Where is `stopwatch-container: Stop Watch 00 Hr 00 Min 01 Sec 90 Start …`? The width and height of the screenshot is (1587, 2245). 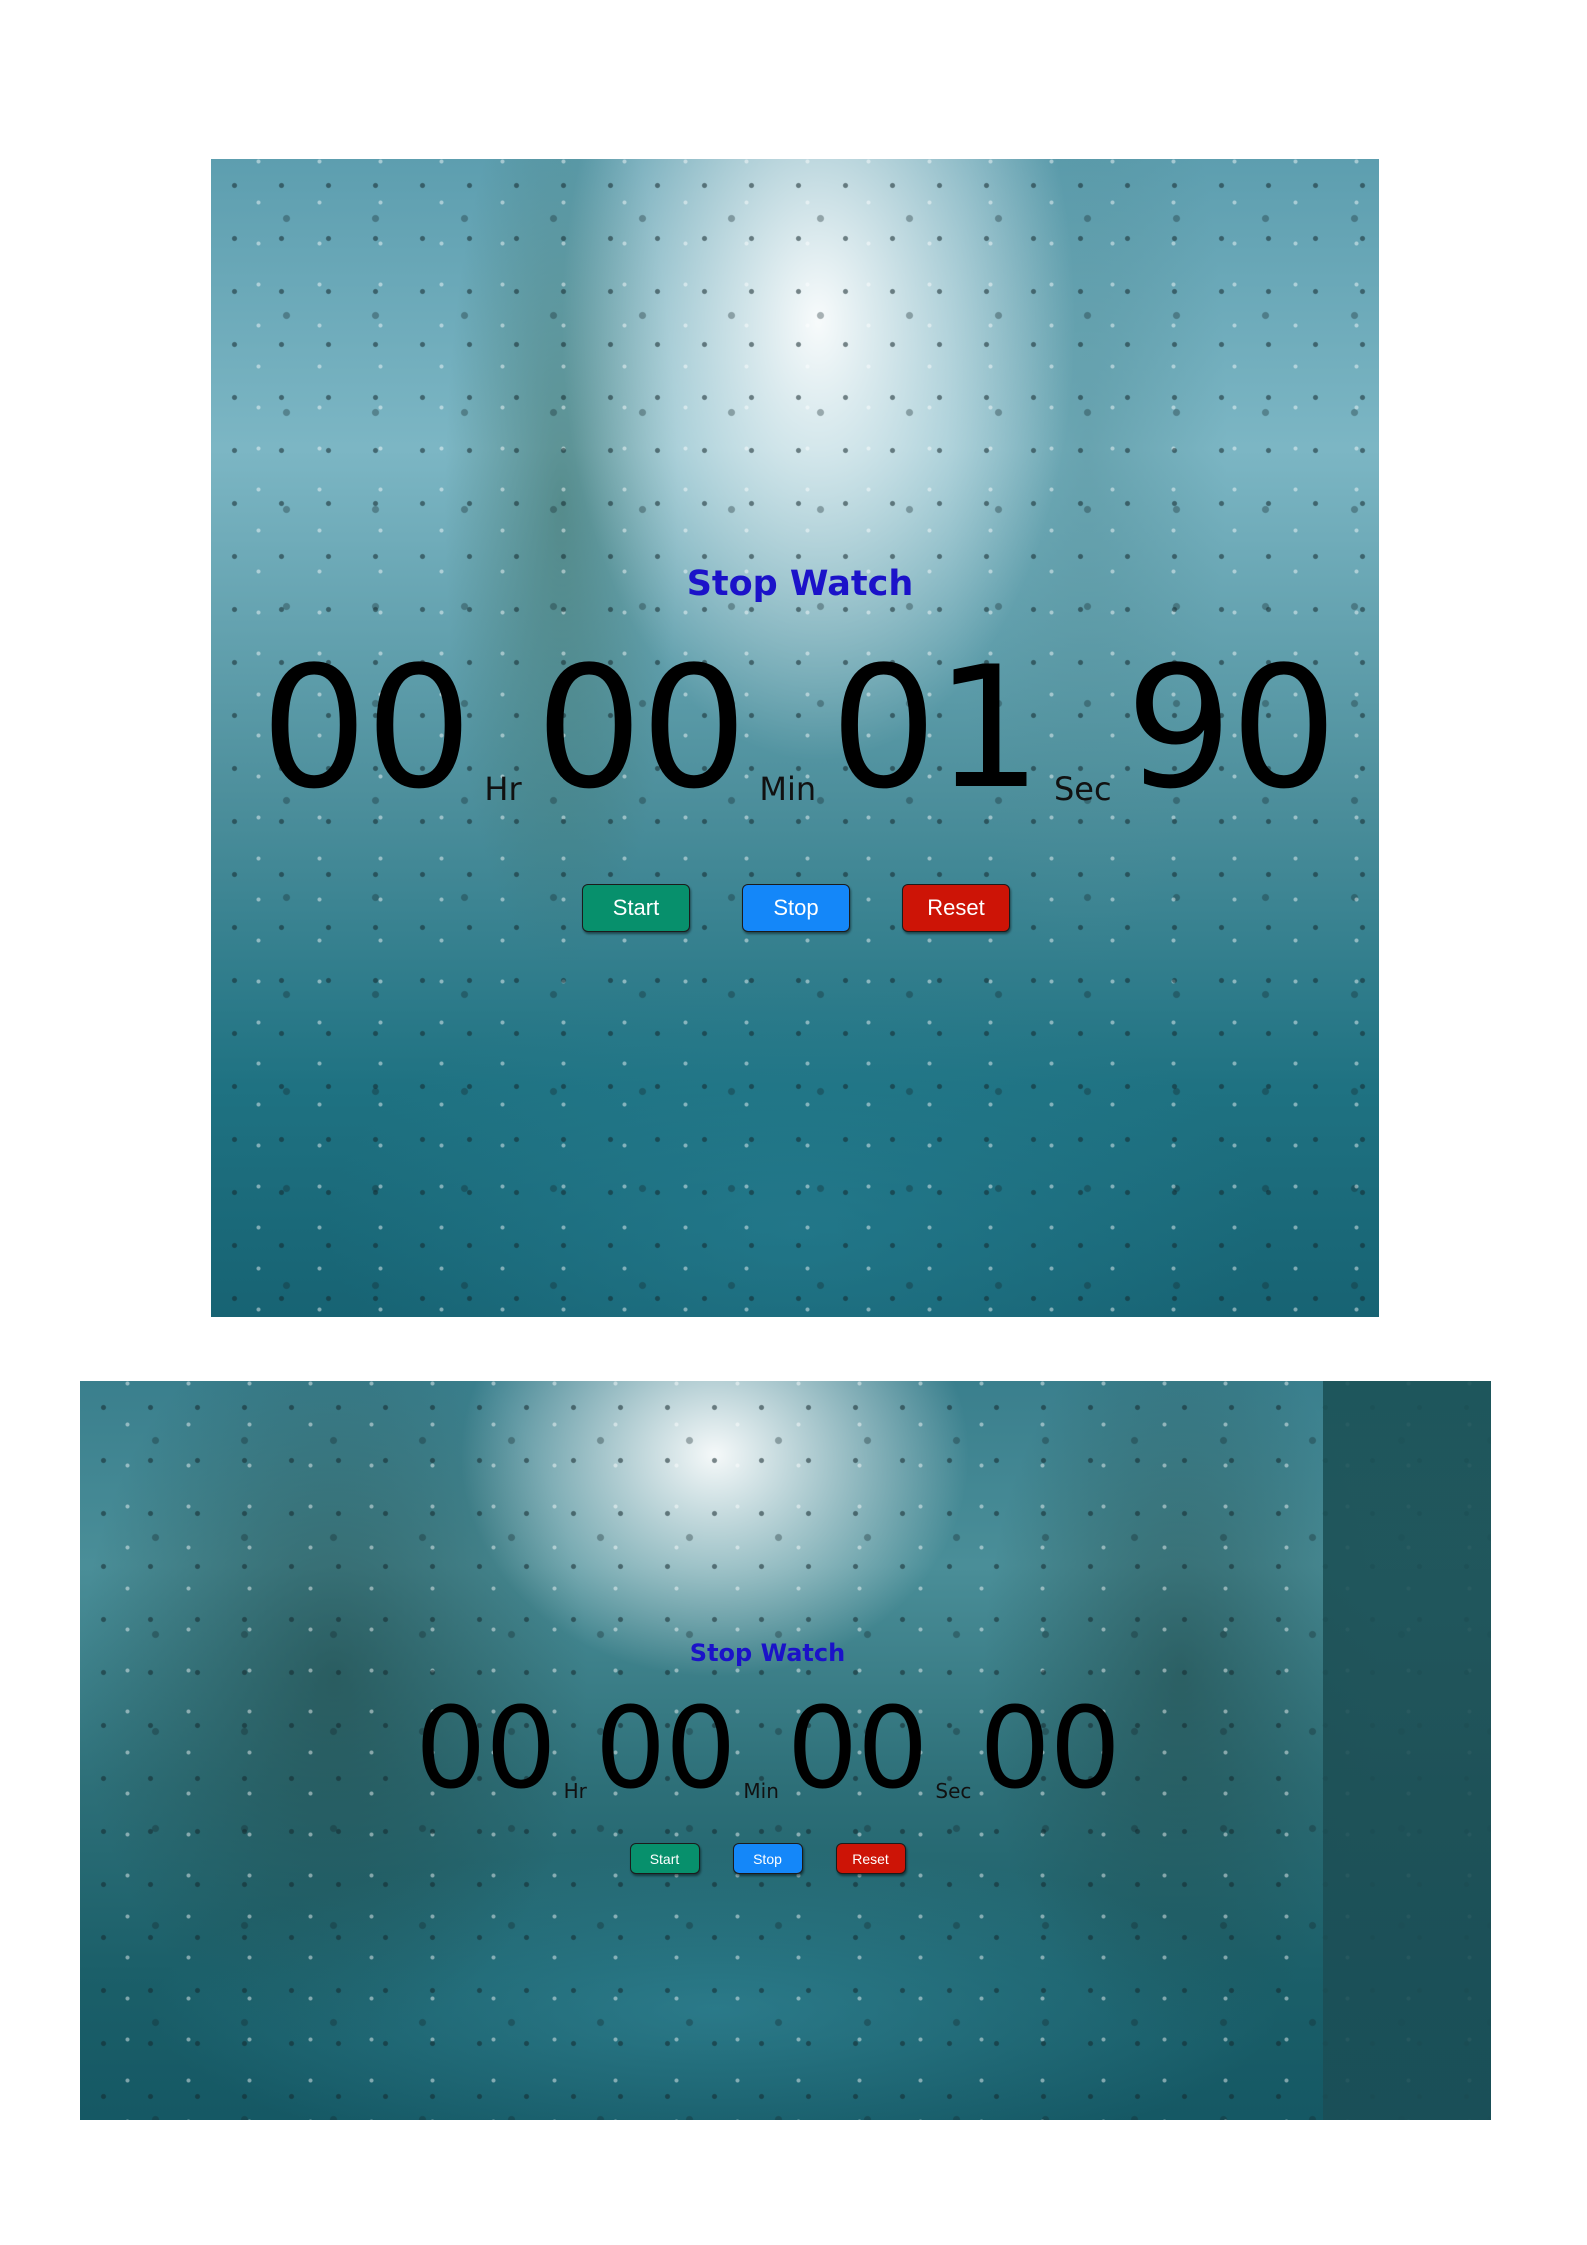
stopwatch-container: Stop Watch 00 Hr 00 Min 01 Sec 90 Start … is located at coordinates (795, 748).